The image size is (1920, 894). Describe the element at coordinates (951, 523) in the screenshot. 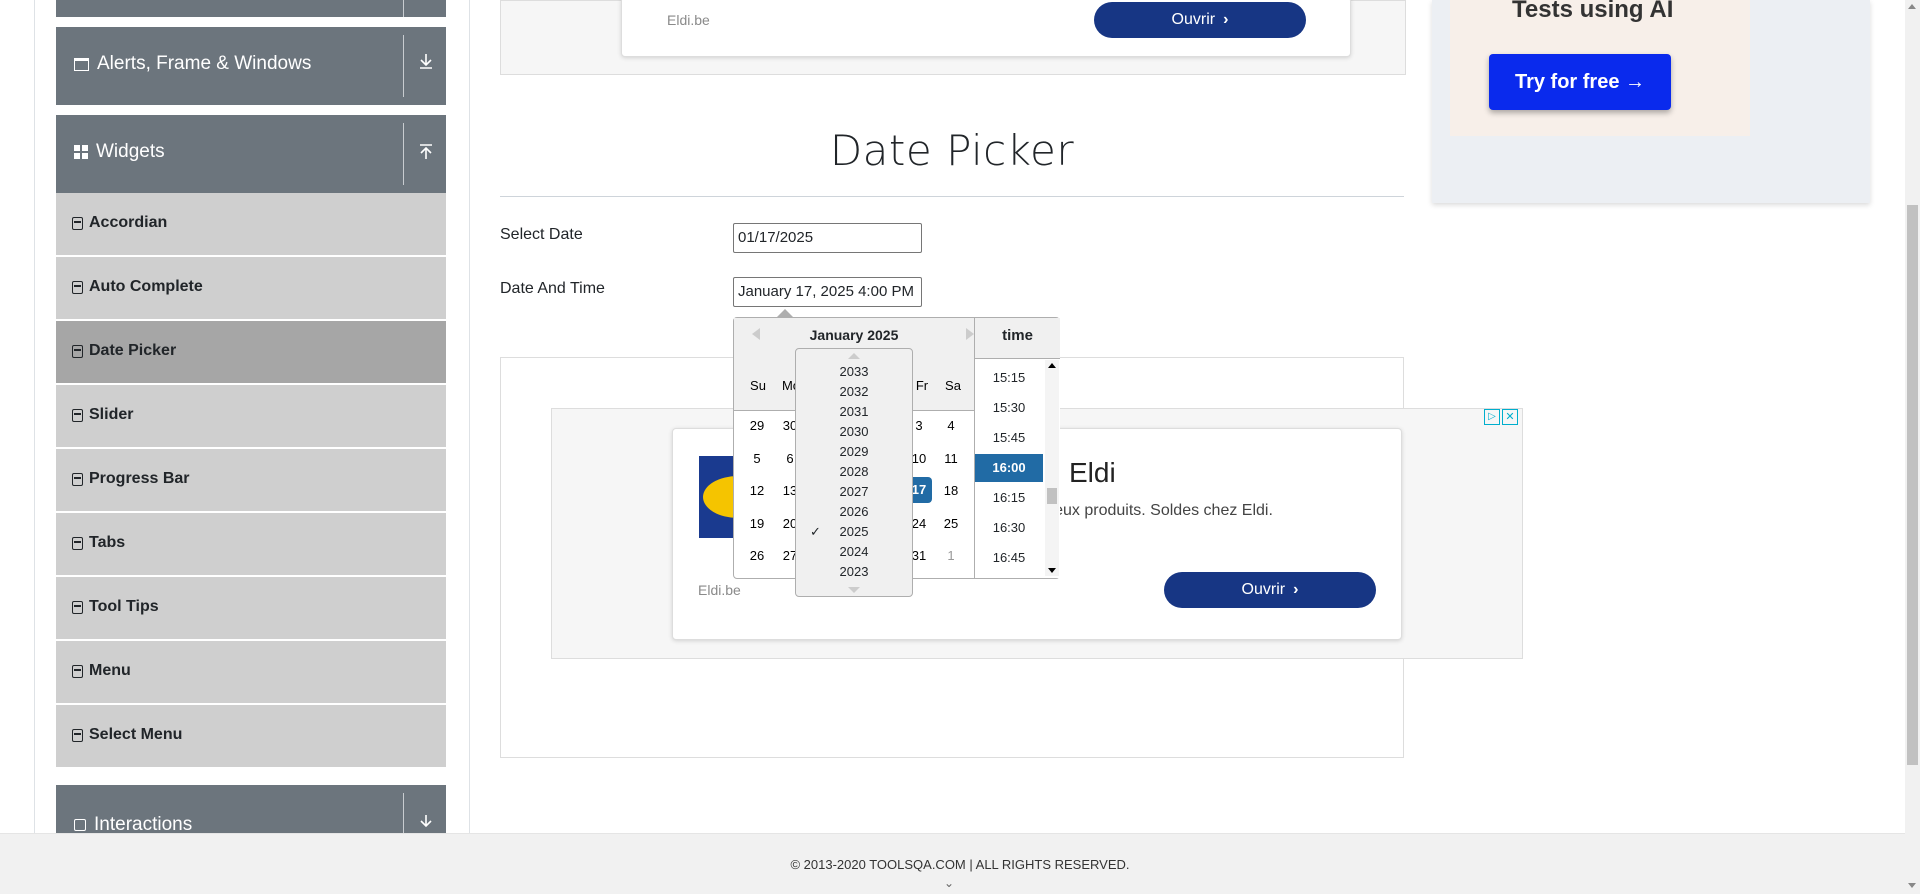

I see `calendar-day: 25` at that location.